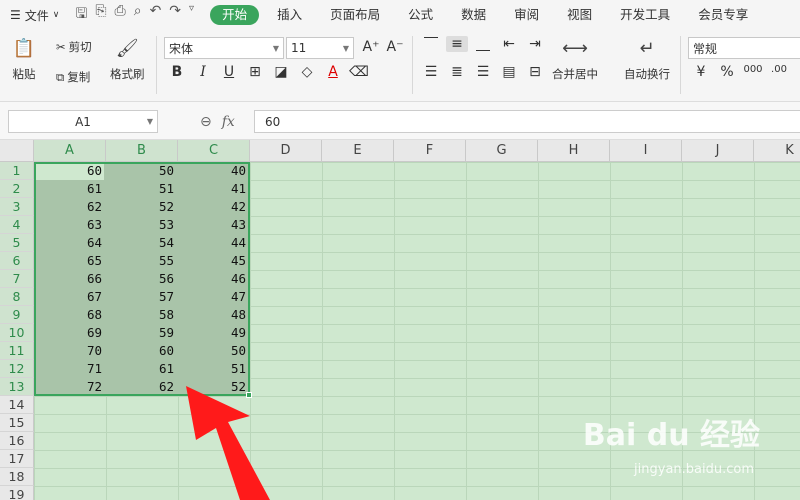 This screenshot has height=500, width=800. What do you see at coordinates (138, 15) in the screenshot?
I see `print-preview-icon: ⌕` at bounding box center [138, 15].